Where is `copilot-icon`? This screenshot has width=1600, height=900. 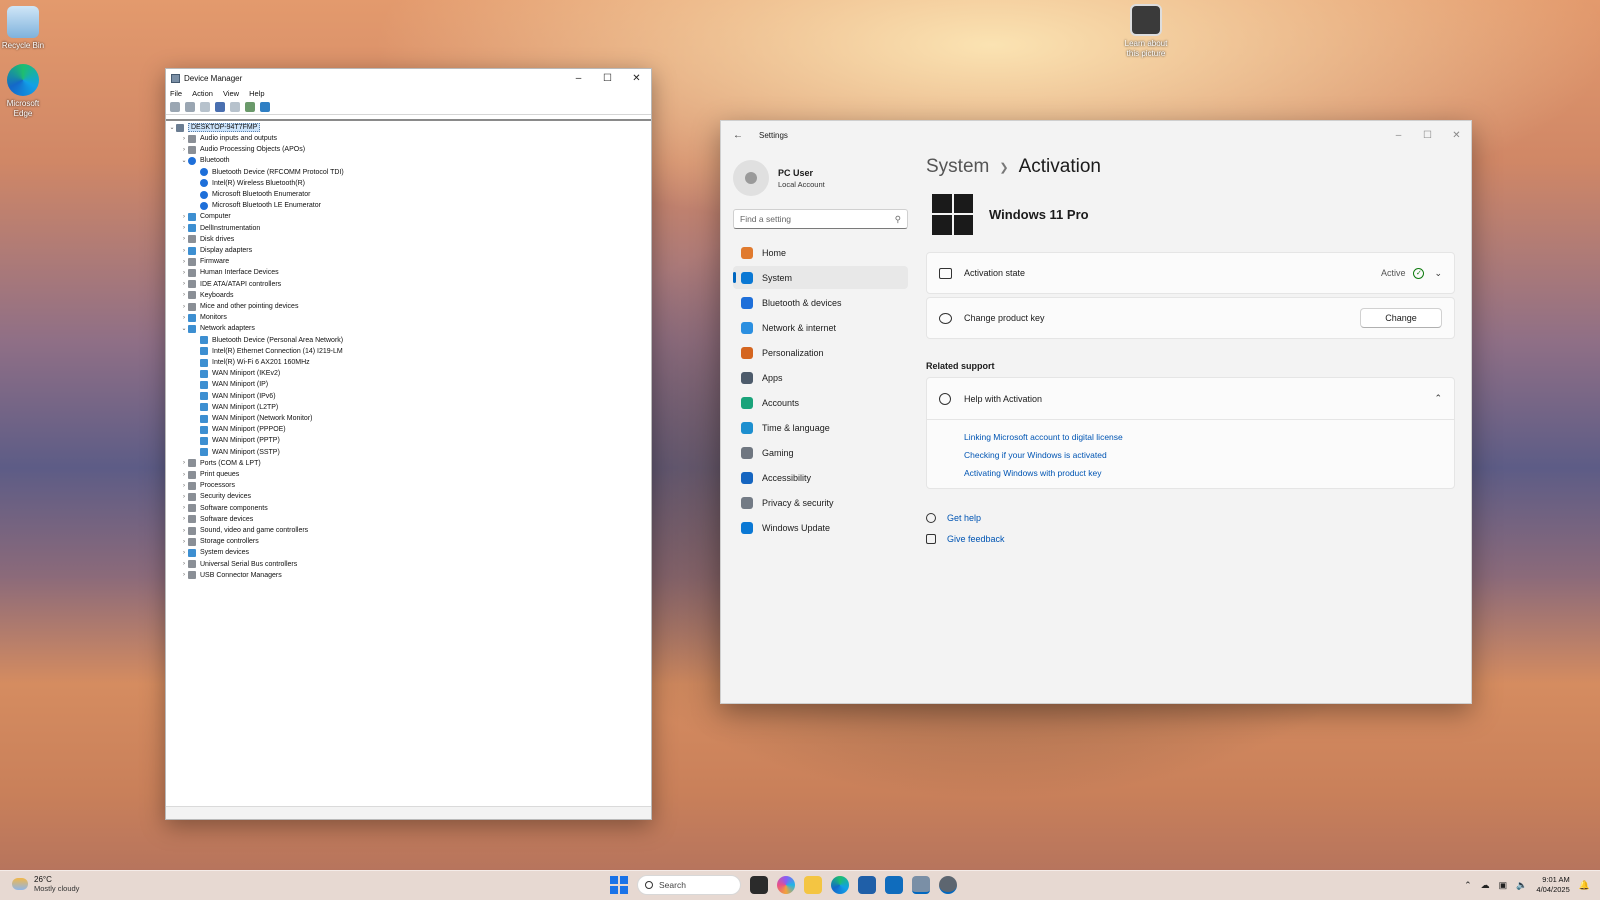 copilot-icon is located at coordinates (786, 885).